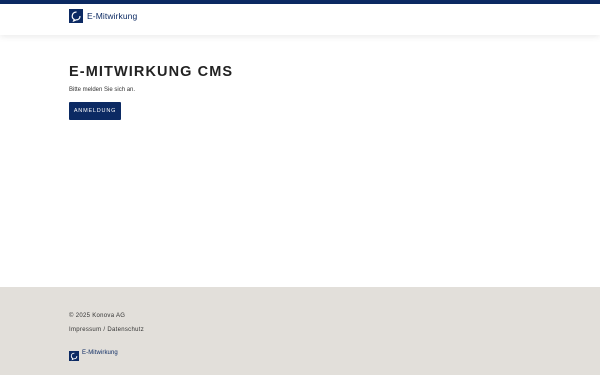  What do you see at coordinates (100, 353) in the screenshot?
I see `footer-brand-name: E-Mitwirkung` at bounding box center [100, 353].